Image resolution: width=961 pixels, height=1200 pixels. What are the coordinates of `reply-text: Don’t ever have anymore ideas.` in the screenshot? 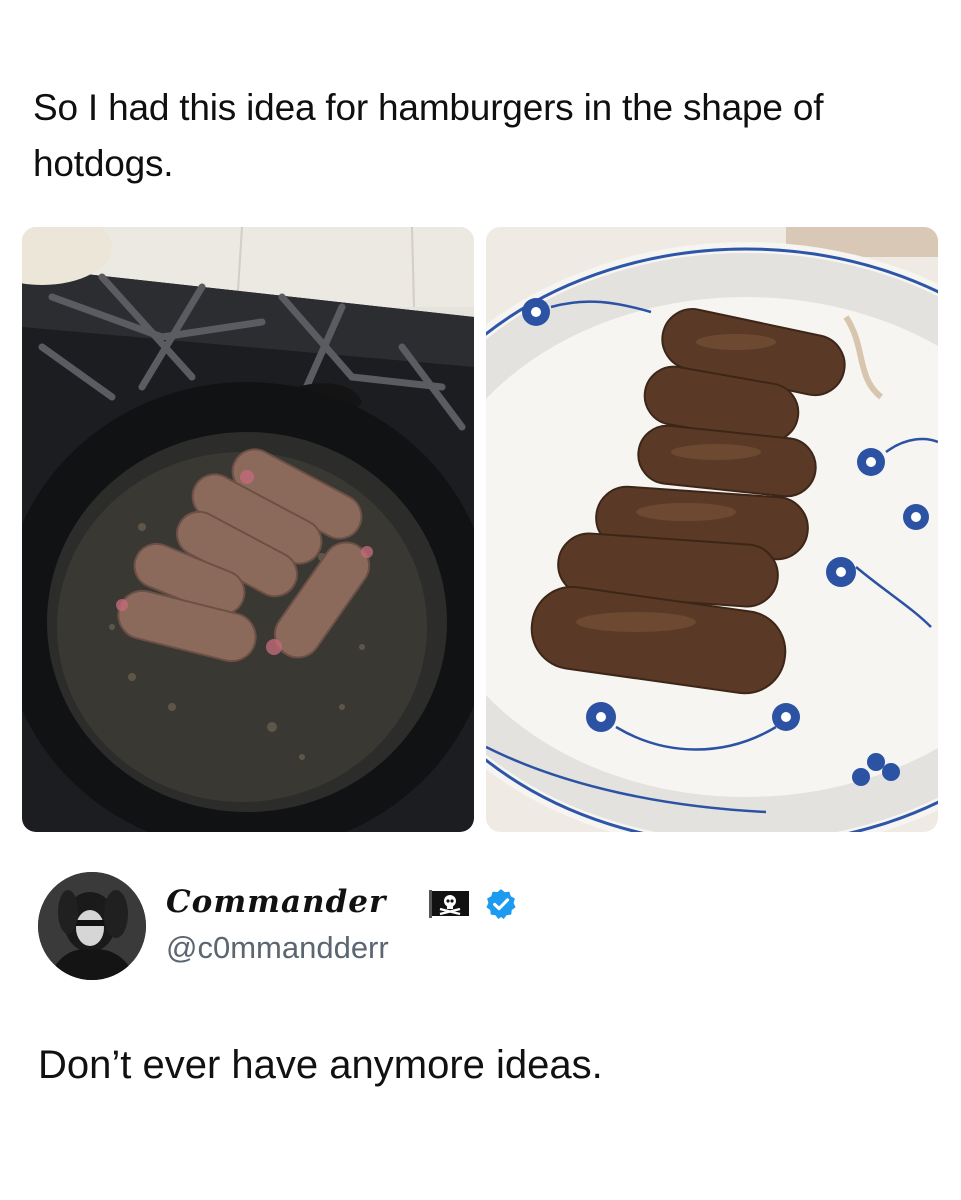 It's located at (320, 1065).